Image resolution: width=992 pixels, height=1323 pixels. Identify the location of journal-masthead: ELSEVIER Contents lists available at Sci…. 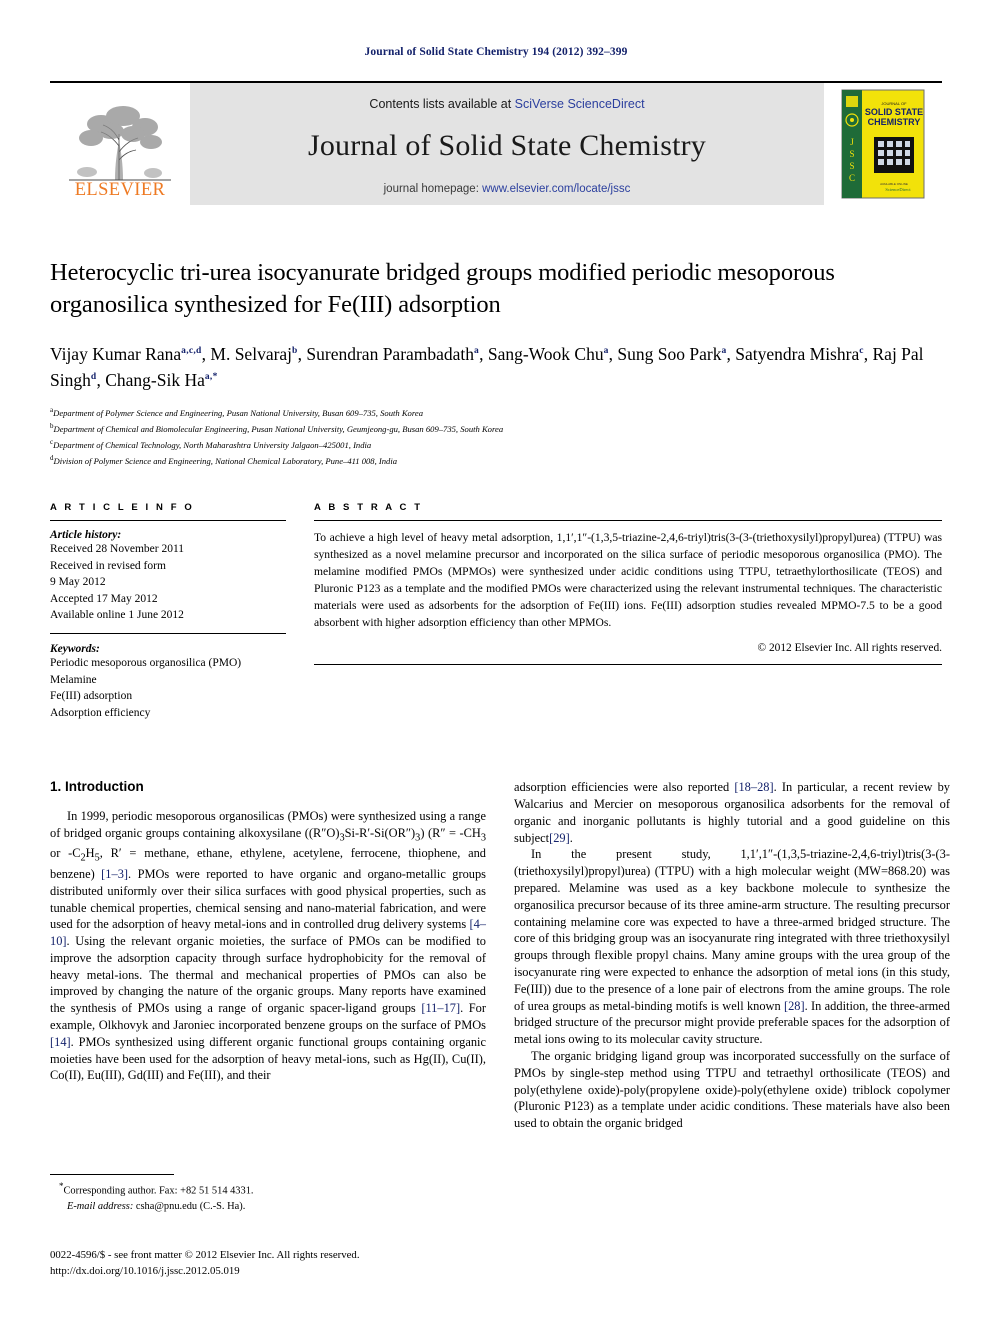
(496, 143).